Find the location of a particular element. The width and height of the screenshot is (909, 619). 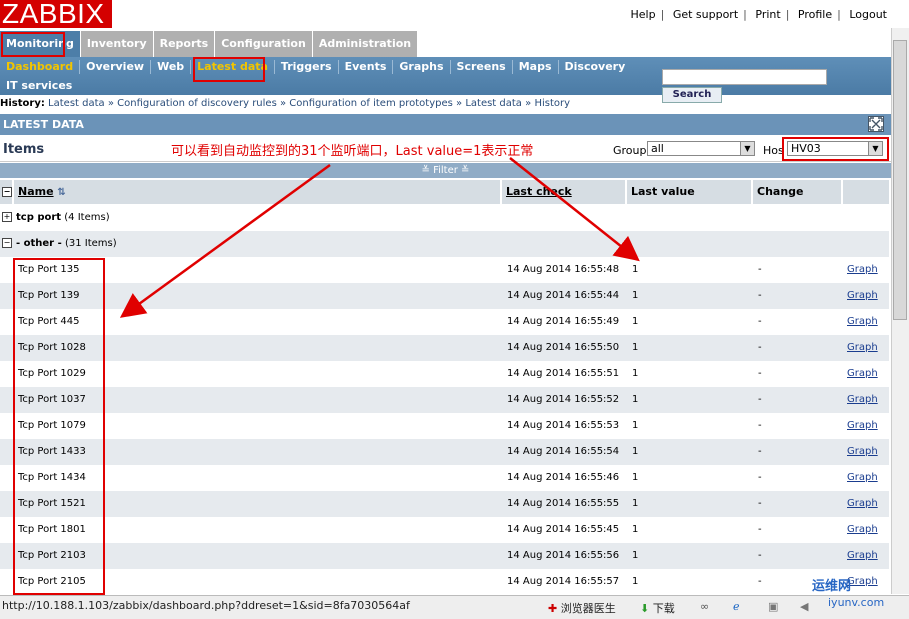

download-button: ⬇ 下载 is located at coordinates (657, 608).